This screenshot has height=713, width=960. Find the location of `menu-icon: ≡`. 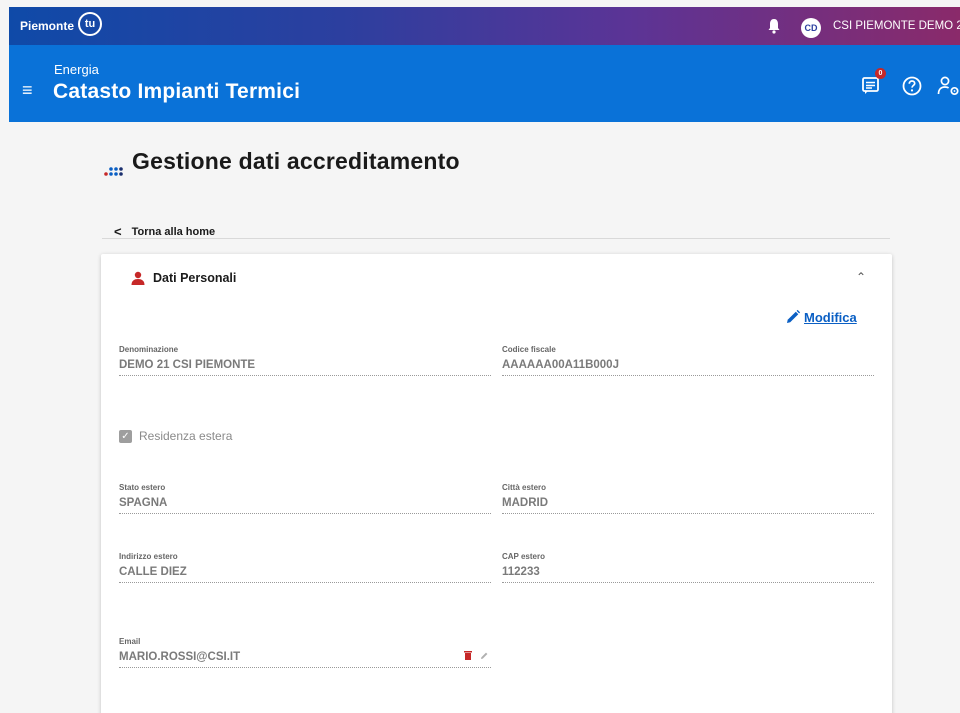

menu-icon: ≡ is located at coordinates (27, 90).